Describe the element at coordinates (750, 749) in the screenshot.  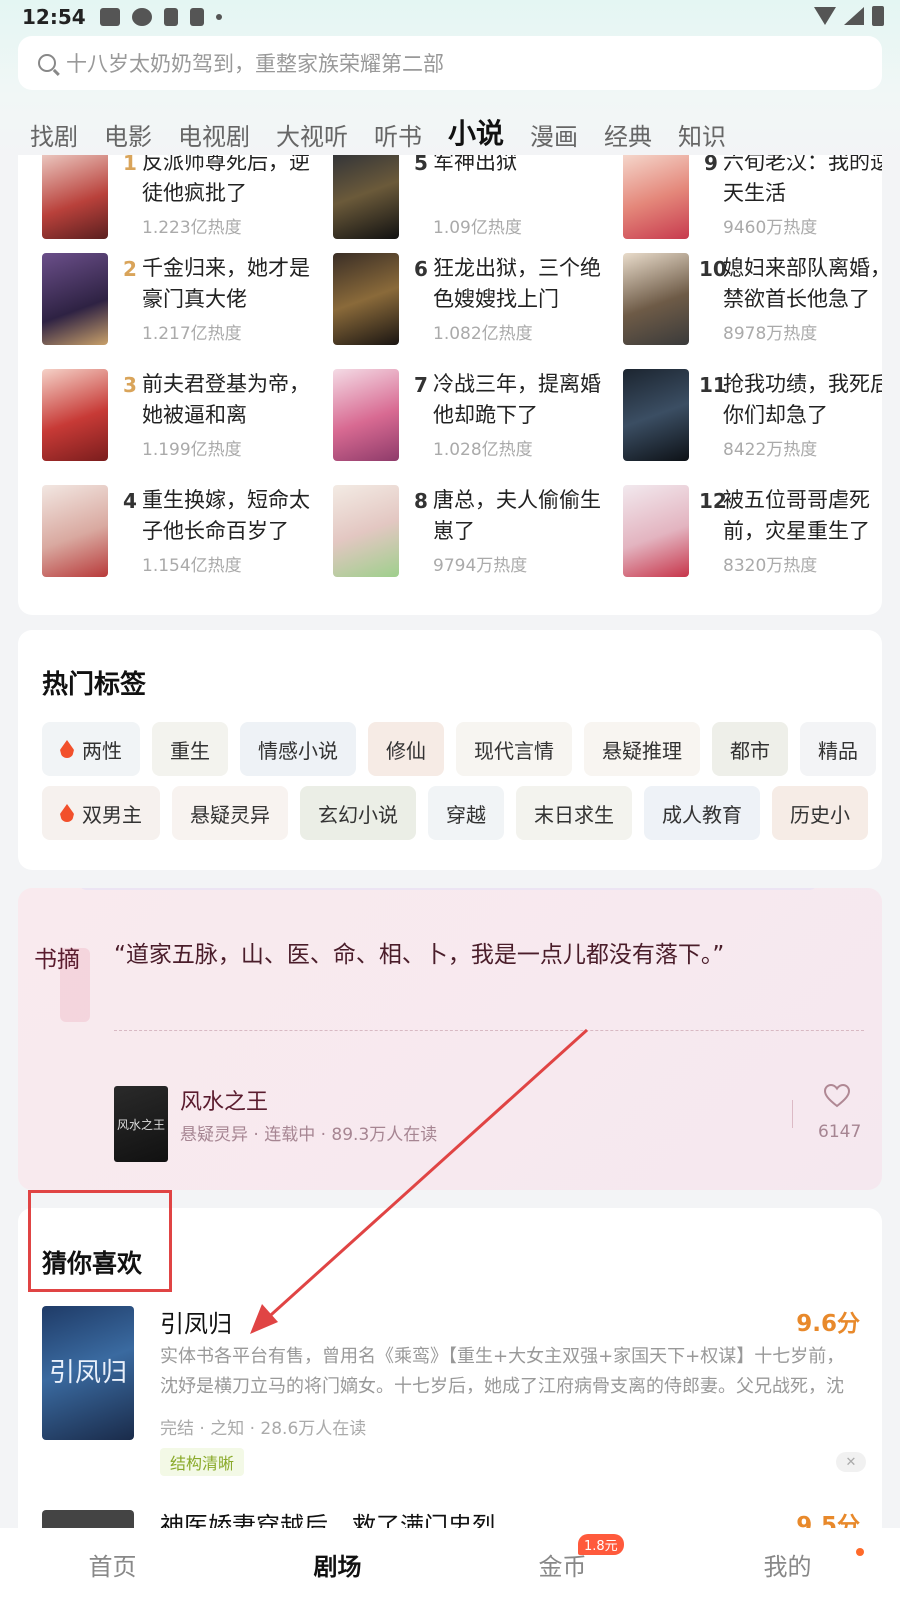
I see `tag-chip: 都市` at that location.